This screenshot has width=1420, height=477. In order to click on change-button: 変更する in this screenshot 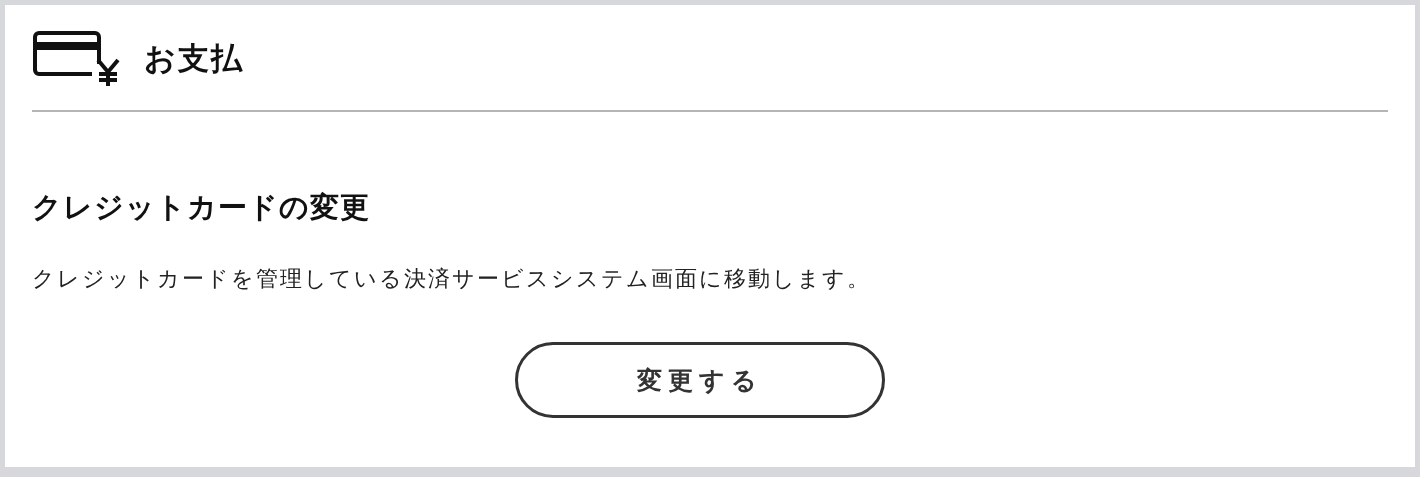, I will do `click(700, 380)`.